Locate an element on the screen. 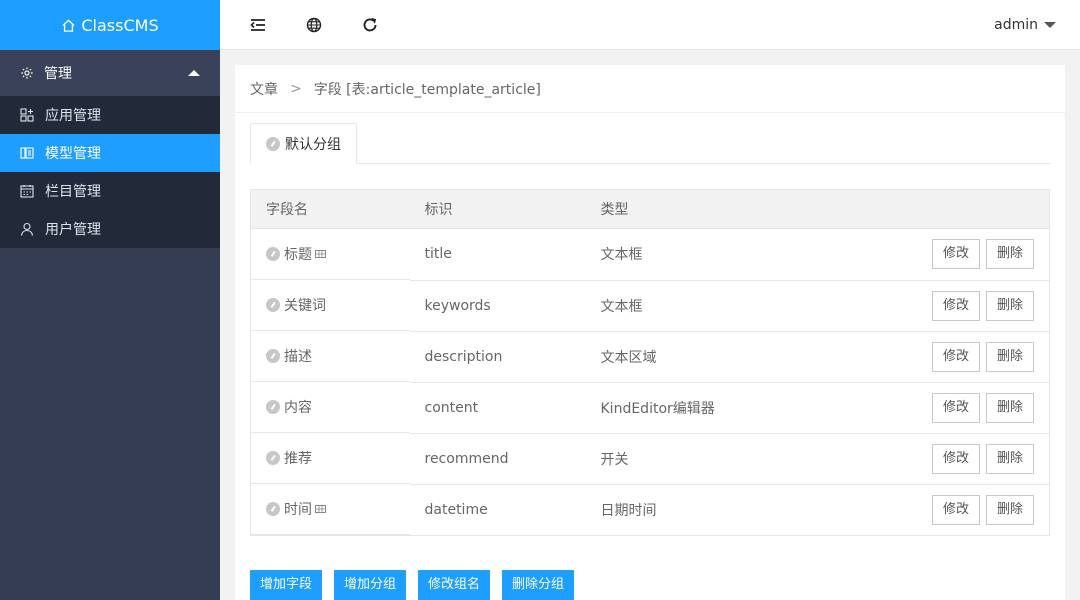 This screenshot has height=600, width=1080. delete-group-button: 删除分组 is located at coordinates (538, 585).